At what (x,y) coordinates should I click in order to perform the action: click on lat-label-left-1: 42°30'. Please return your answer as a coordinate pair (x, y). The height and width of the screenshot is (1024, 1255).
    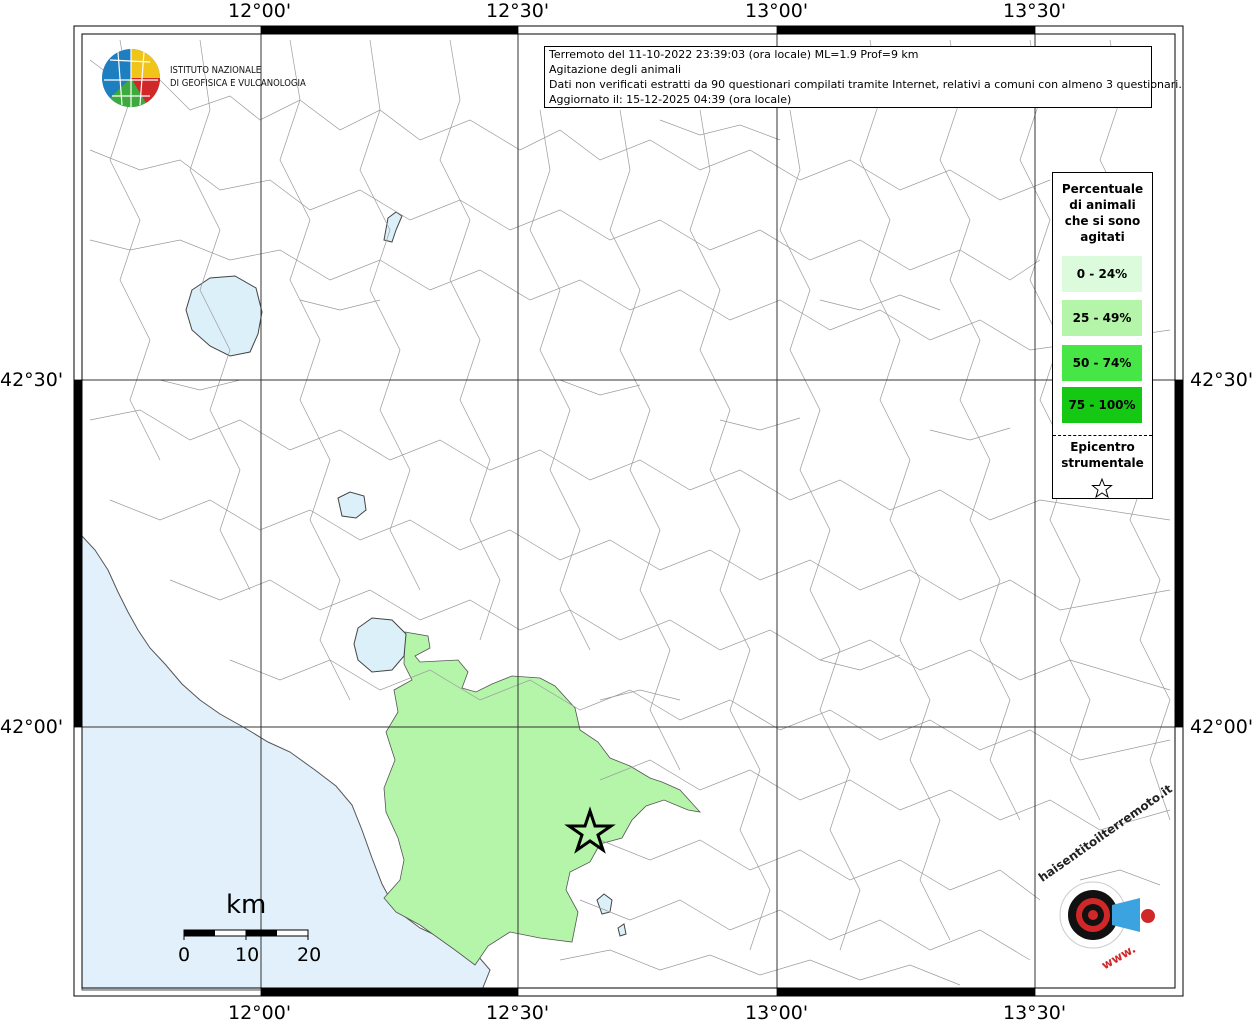
    Looking at the image, I should click on (32, 380).